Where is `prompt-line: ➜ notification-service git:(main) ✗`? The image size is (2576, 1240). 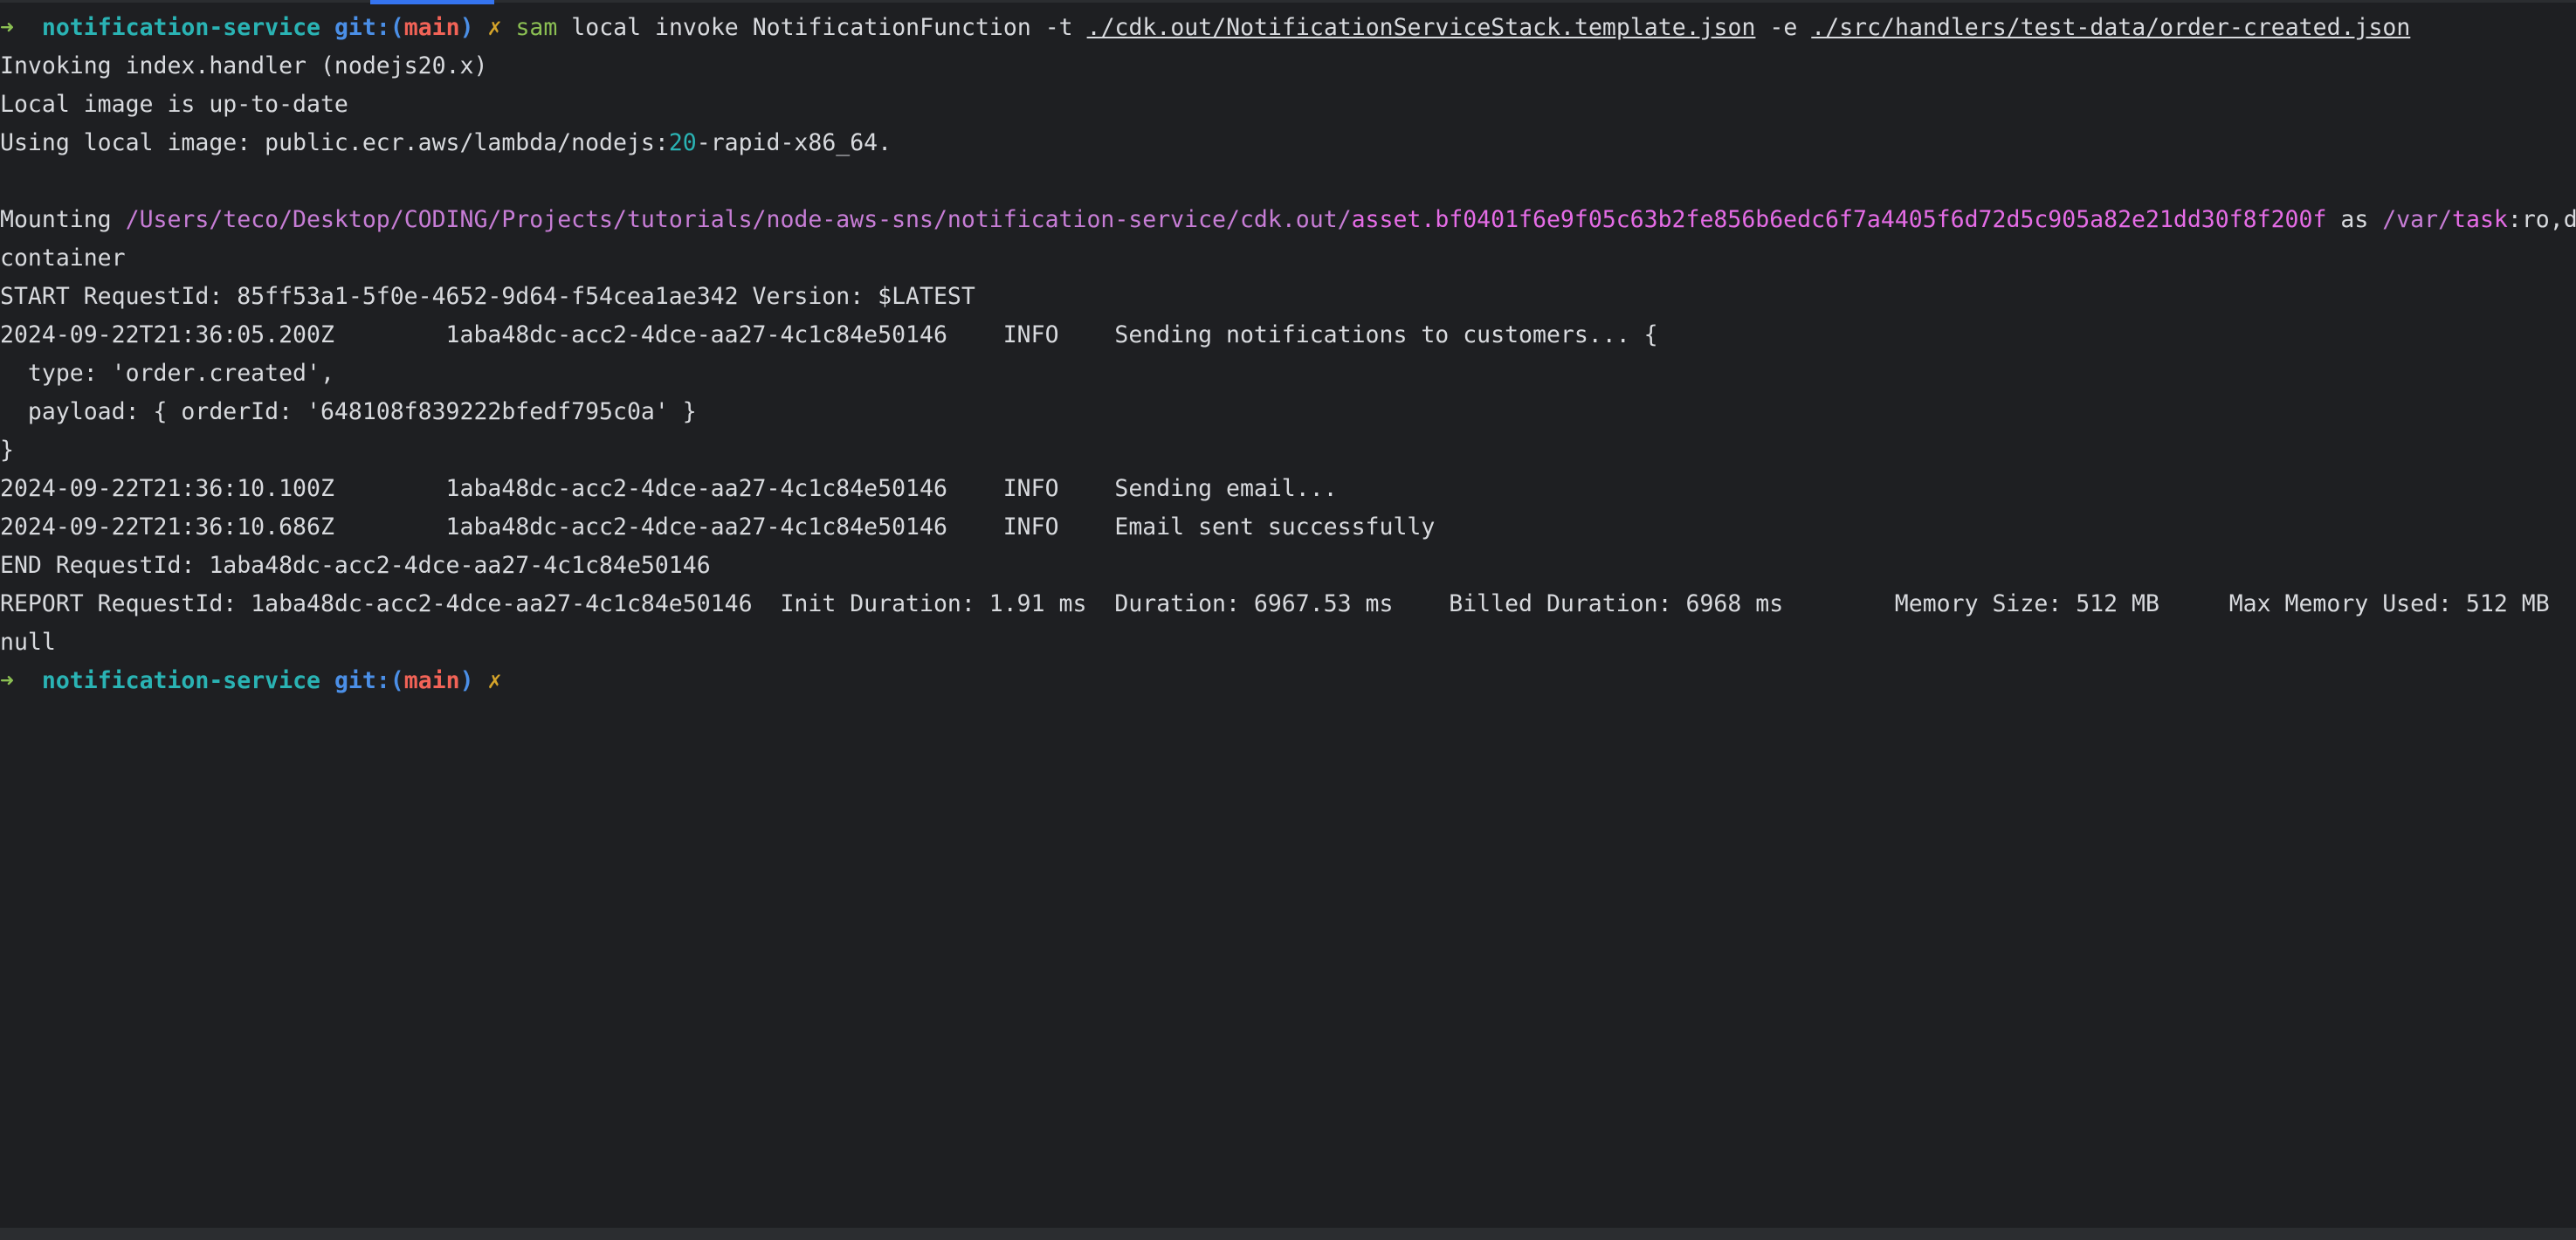 prompt-line: ➜ notification-service git:(main) ✗ is located at coordinates (1288, 681).